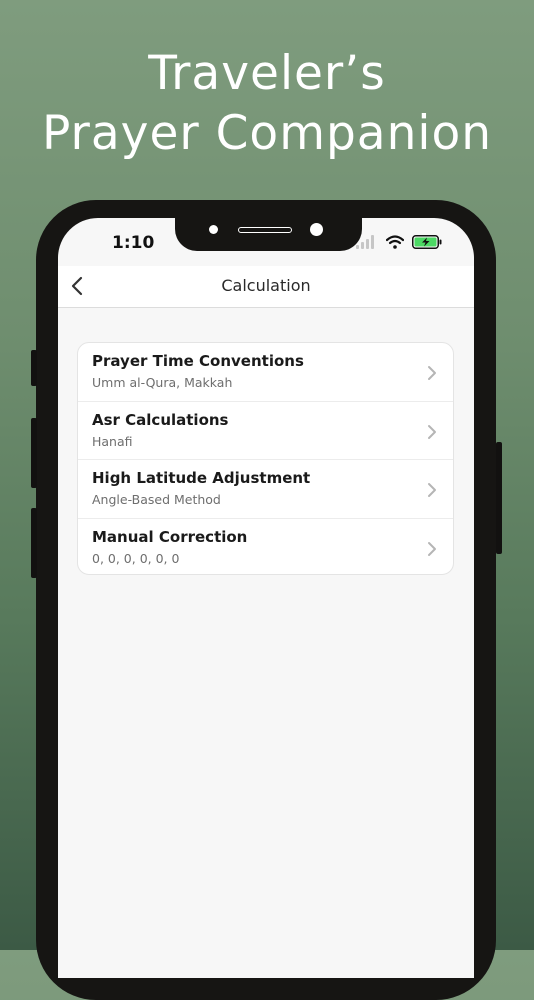 This screenshot has width=534, height=1000. I want to click on row-value: Angle-Based Method, so click(156, 499).